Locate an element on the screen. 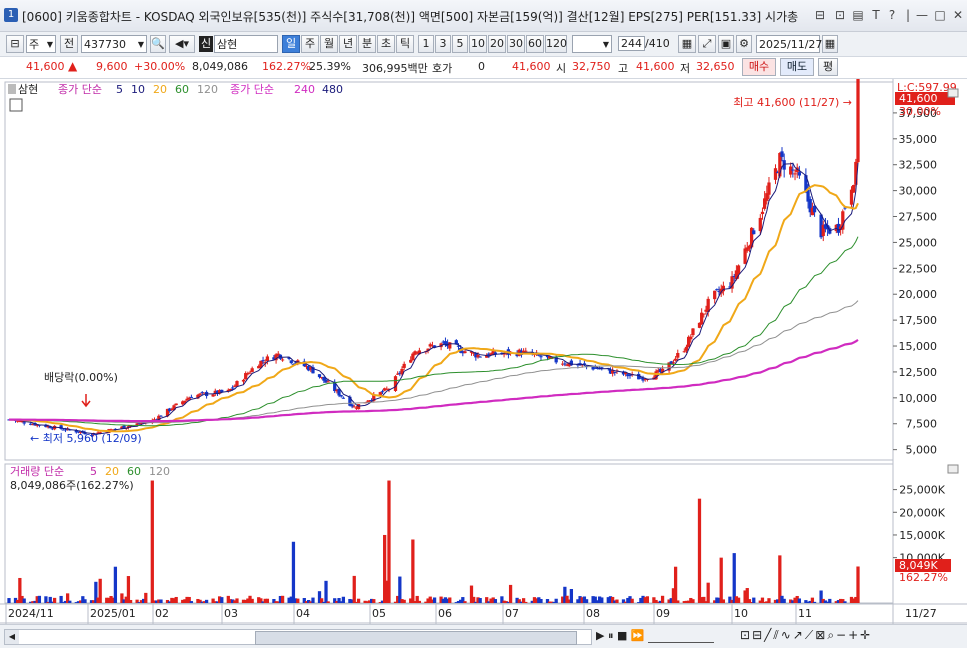 This screenshot has width=967, height=648. maximize-icon: □ is located at coordinates (940, 15).